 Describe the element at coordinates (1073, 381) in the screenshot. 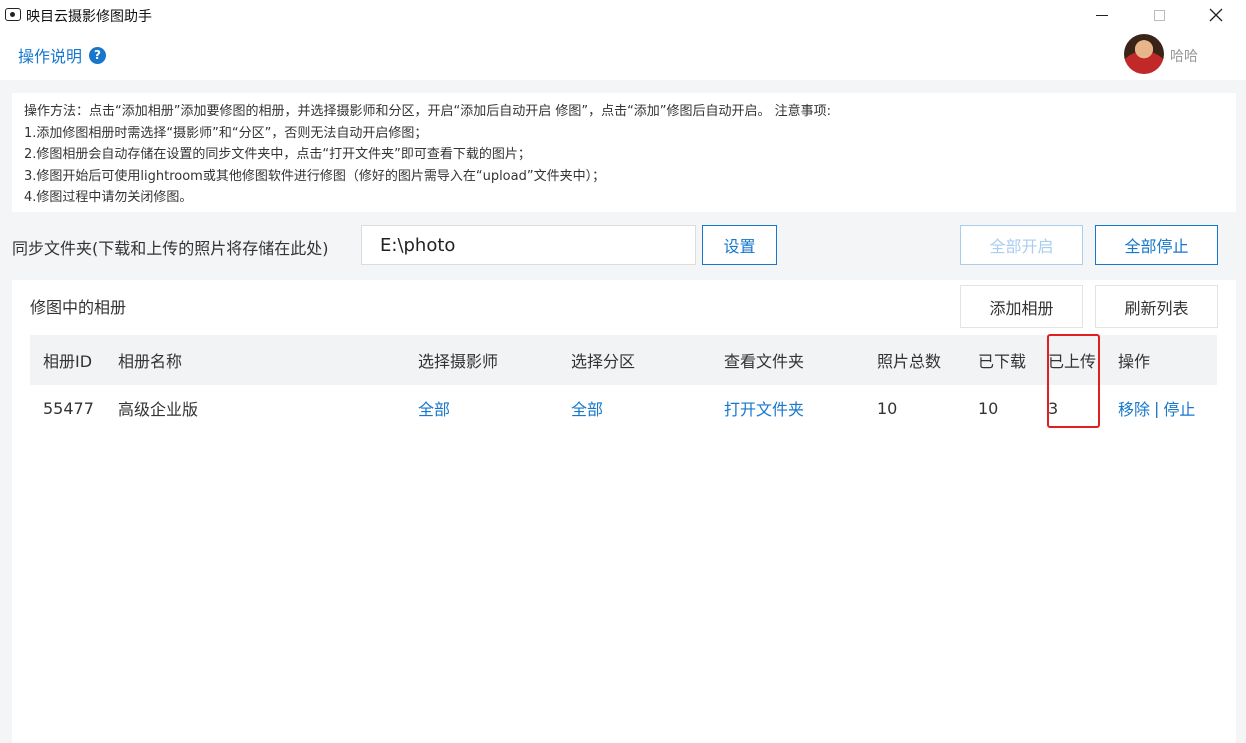

I see `highlight-annotation` at that location.